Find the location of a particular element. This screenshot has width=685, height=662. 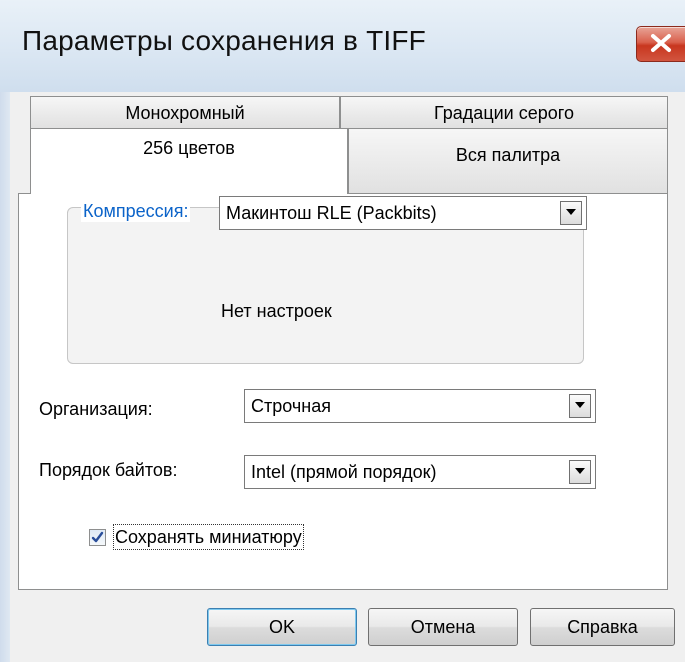

byte-order-select: Intel (прямой порядок) is located at coordinates (420, 472).